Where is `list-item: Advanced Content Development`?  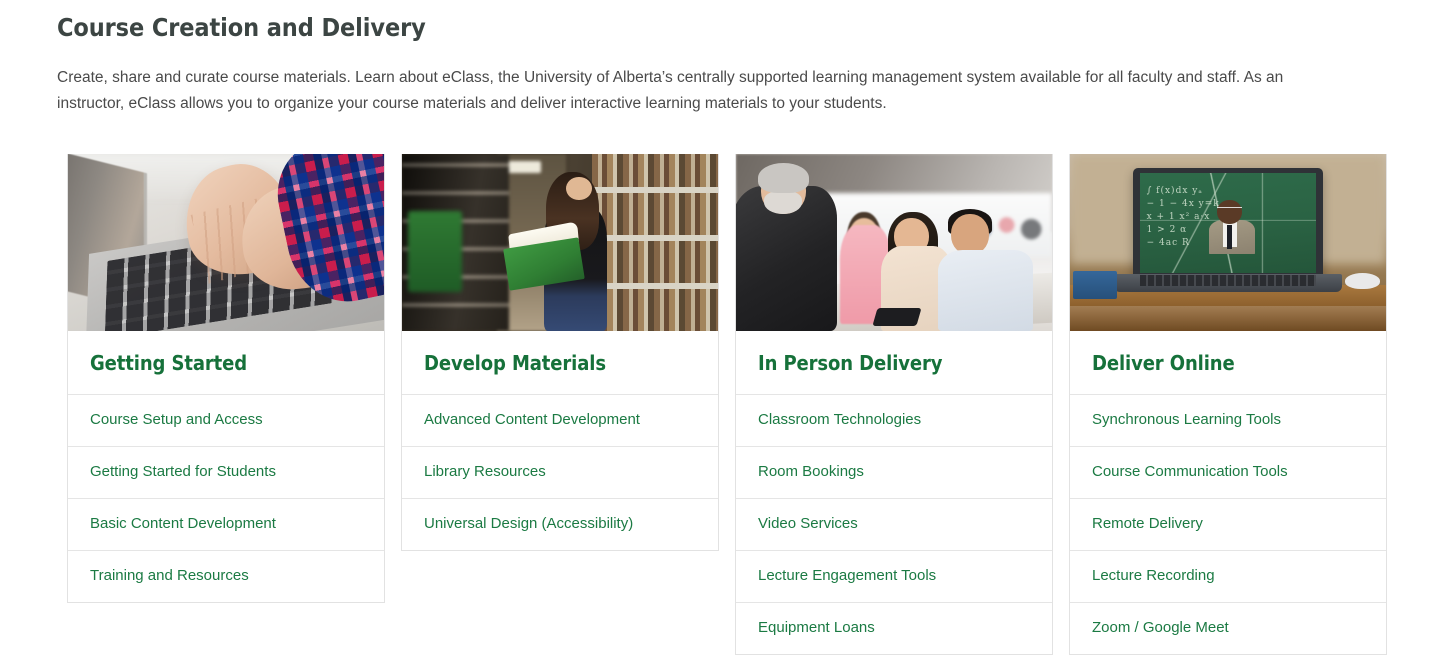
list-item: Advanced Content Development is located at coordinates (560, 421).